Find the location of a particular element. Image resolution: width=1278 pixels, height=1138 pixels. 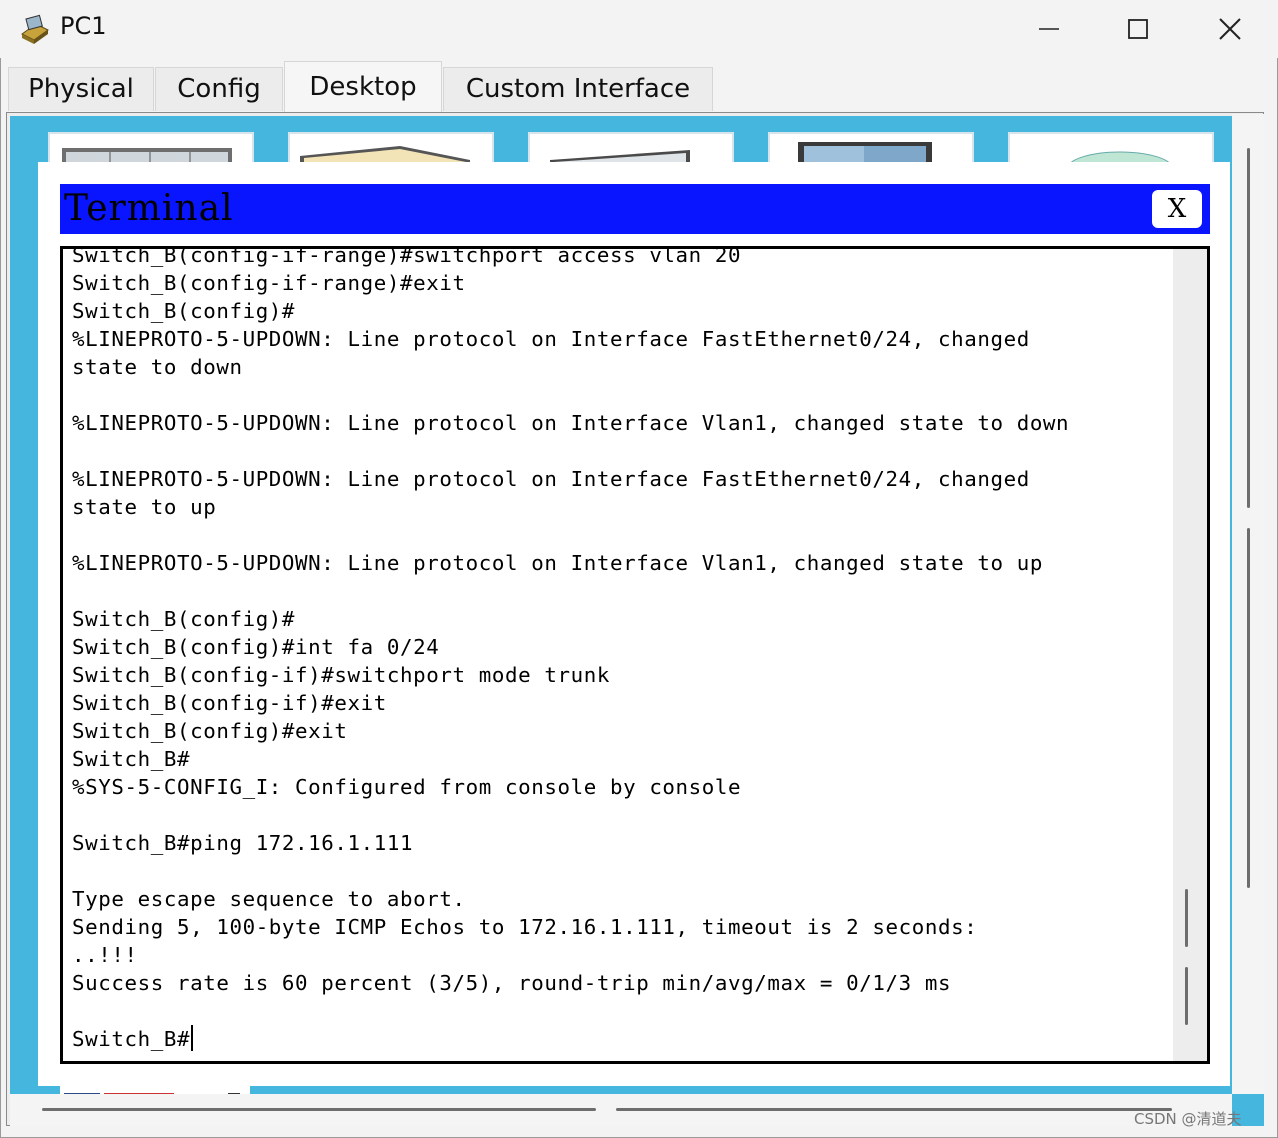

terminal-line: state to up is located at coordinates (144, 507).